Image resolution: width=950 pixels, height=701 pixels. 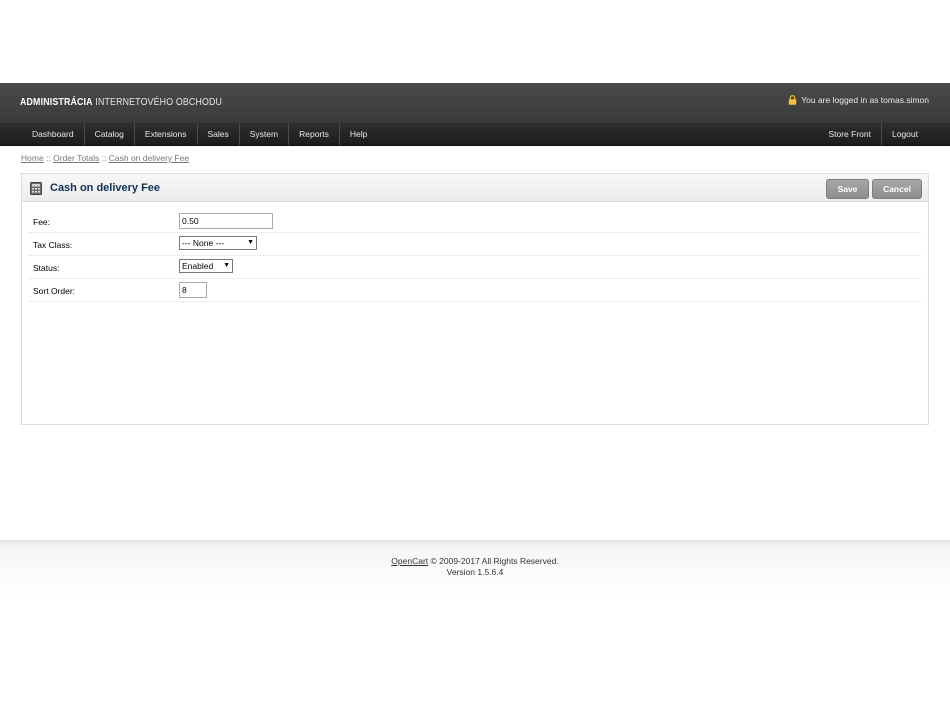 I want to click on footer-version: Version 1.5.6.4, so click(x=475, y=572).